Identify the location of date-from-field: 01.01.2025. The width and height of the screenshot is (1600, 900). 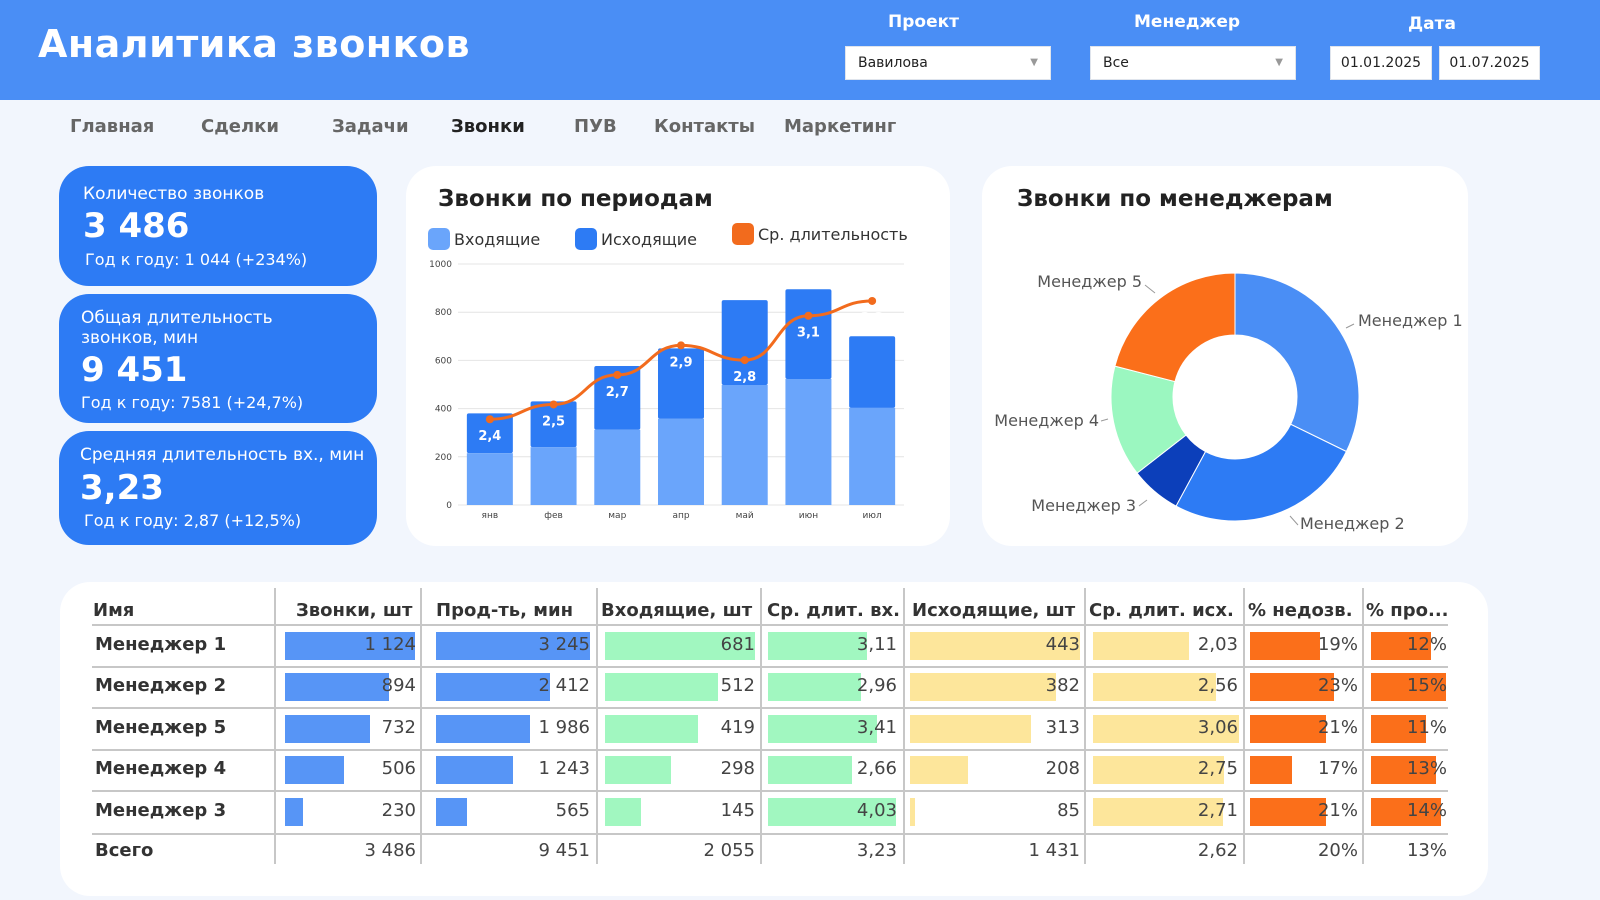
(1381, 63).